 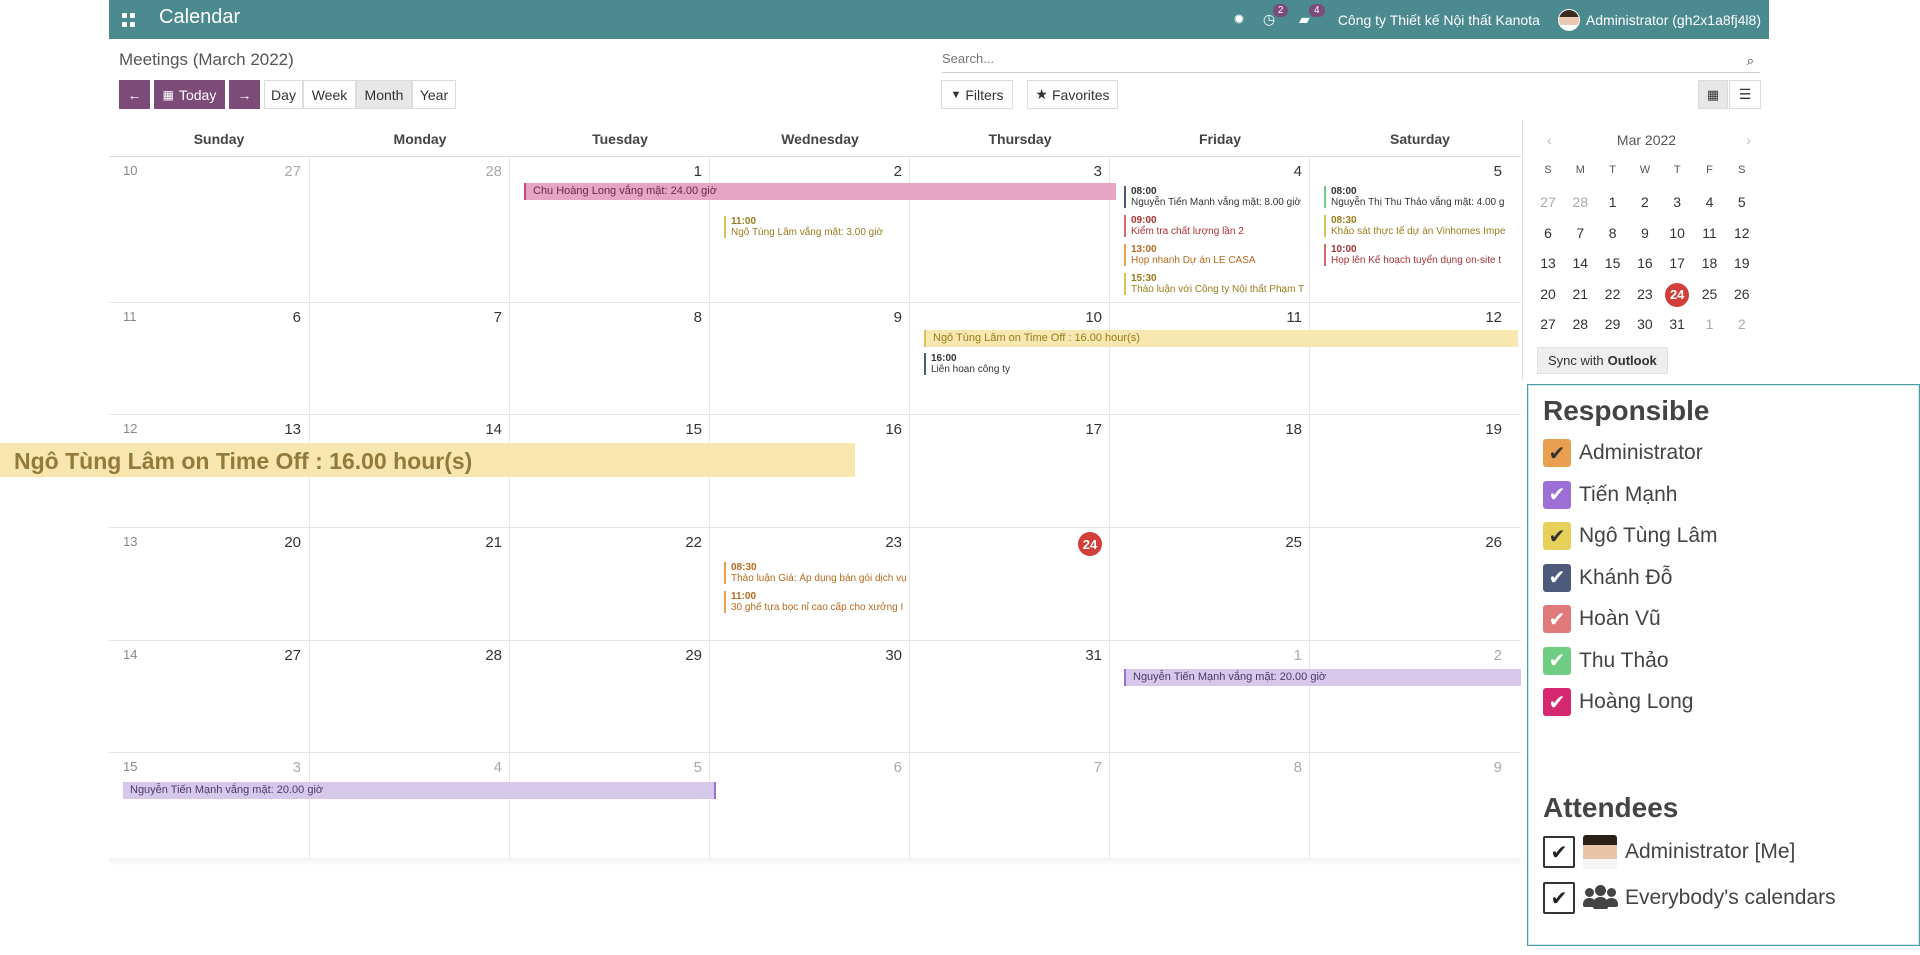 What do you see at coordinates (209, 229) in the screenshot?
I see `day-cell: 27` at bounding box center [209, 229].